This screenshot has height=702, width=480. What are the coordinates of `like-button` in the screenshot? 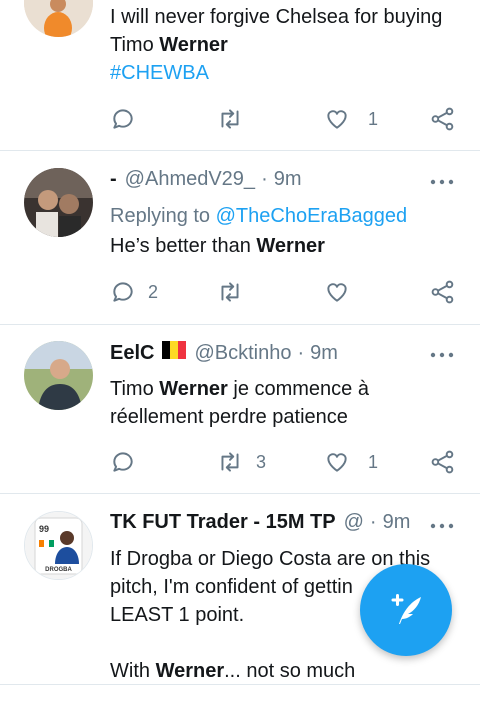 It's located at (343, 292).